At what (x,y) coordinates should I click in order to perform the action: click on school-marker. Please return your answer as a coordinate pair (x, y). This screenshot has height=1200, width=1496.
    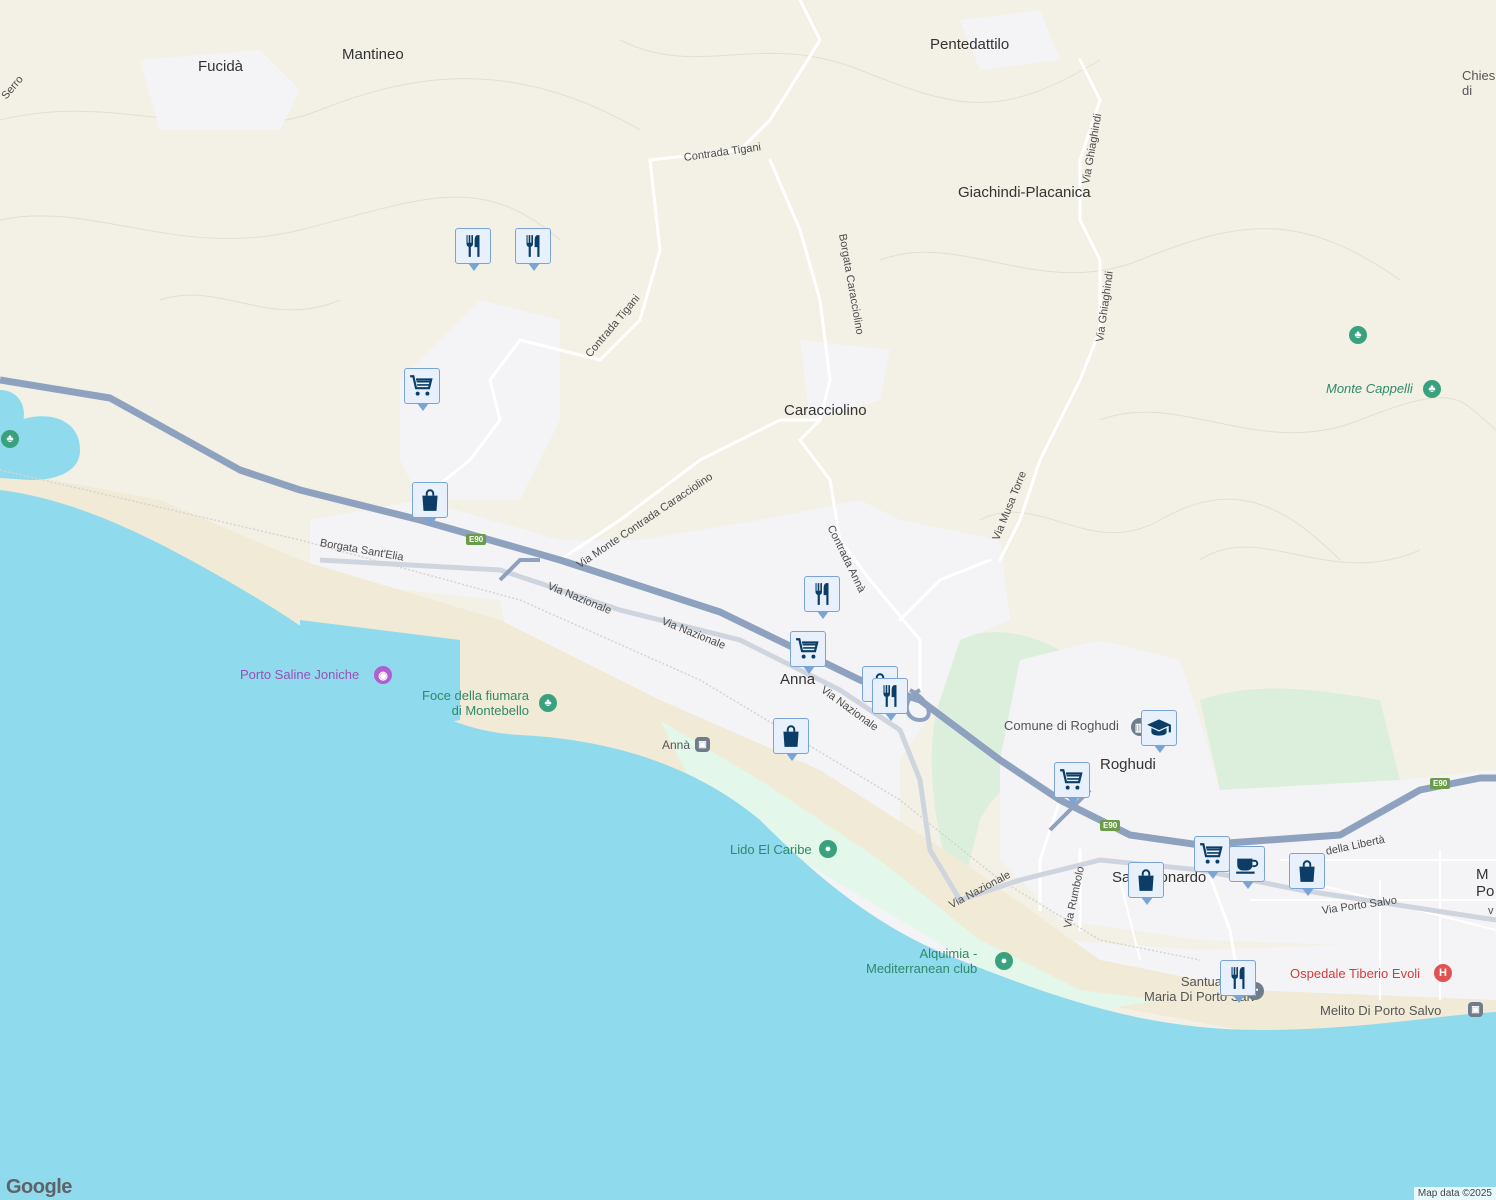
    Looking at the image, I should click on (1159, 731).